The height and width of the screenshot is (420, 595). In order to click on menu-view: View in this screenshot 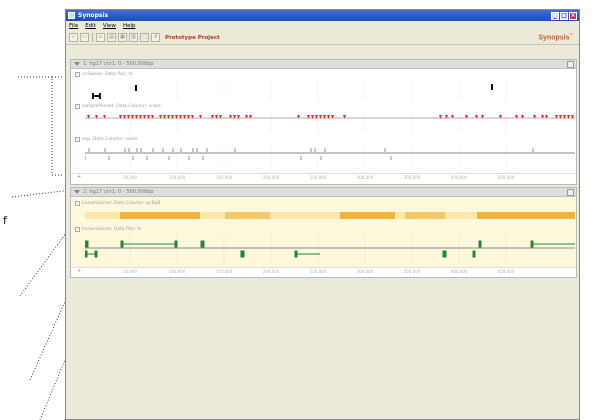, I will do `click(109, 26)`.